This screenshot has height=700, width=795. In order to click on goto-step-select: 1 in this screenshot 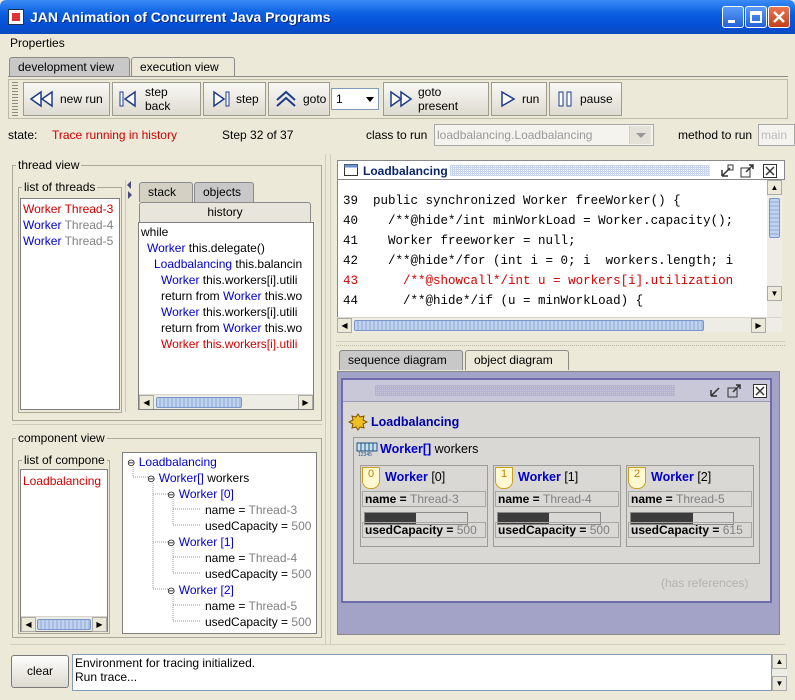, I will do `click(355, 99)`.